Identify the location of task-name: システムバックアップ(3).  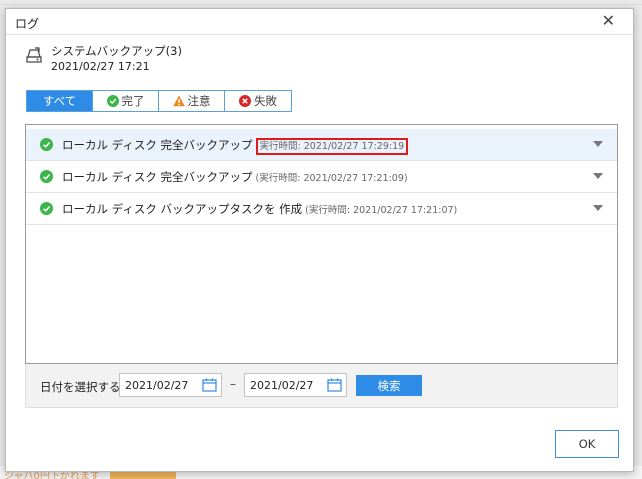
(116, 51).